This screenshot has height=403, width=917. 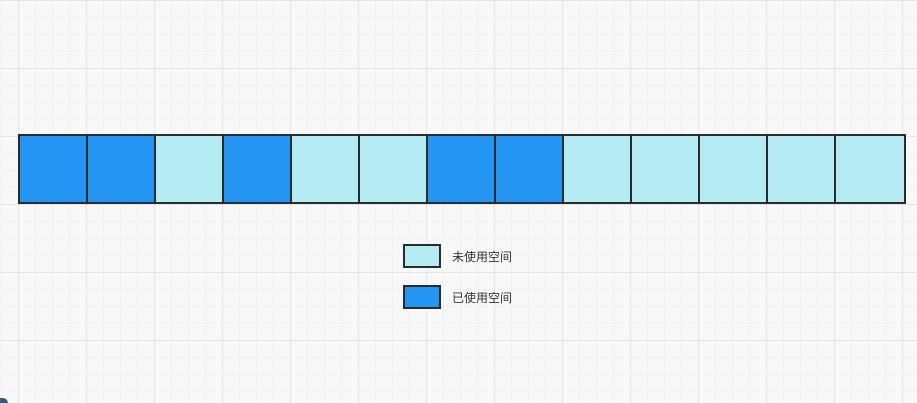 What do you see at coordinates (422, 256) in the screenshot?
I see `legend-swatch-unused` at bounding box center [422, 256].